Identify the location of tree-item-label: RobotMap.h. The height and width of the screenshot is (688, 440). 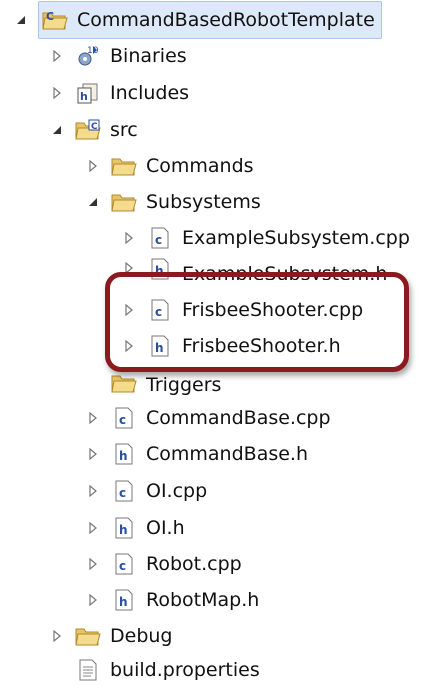
(203, 600).